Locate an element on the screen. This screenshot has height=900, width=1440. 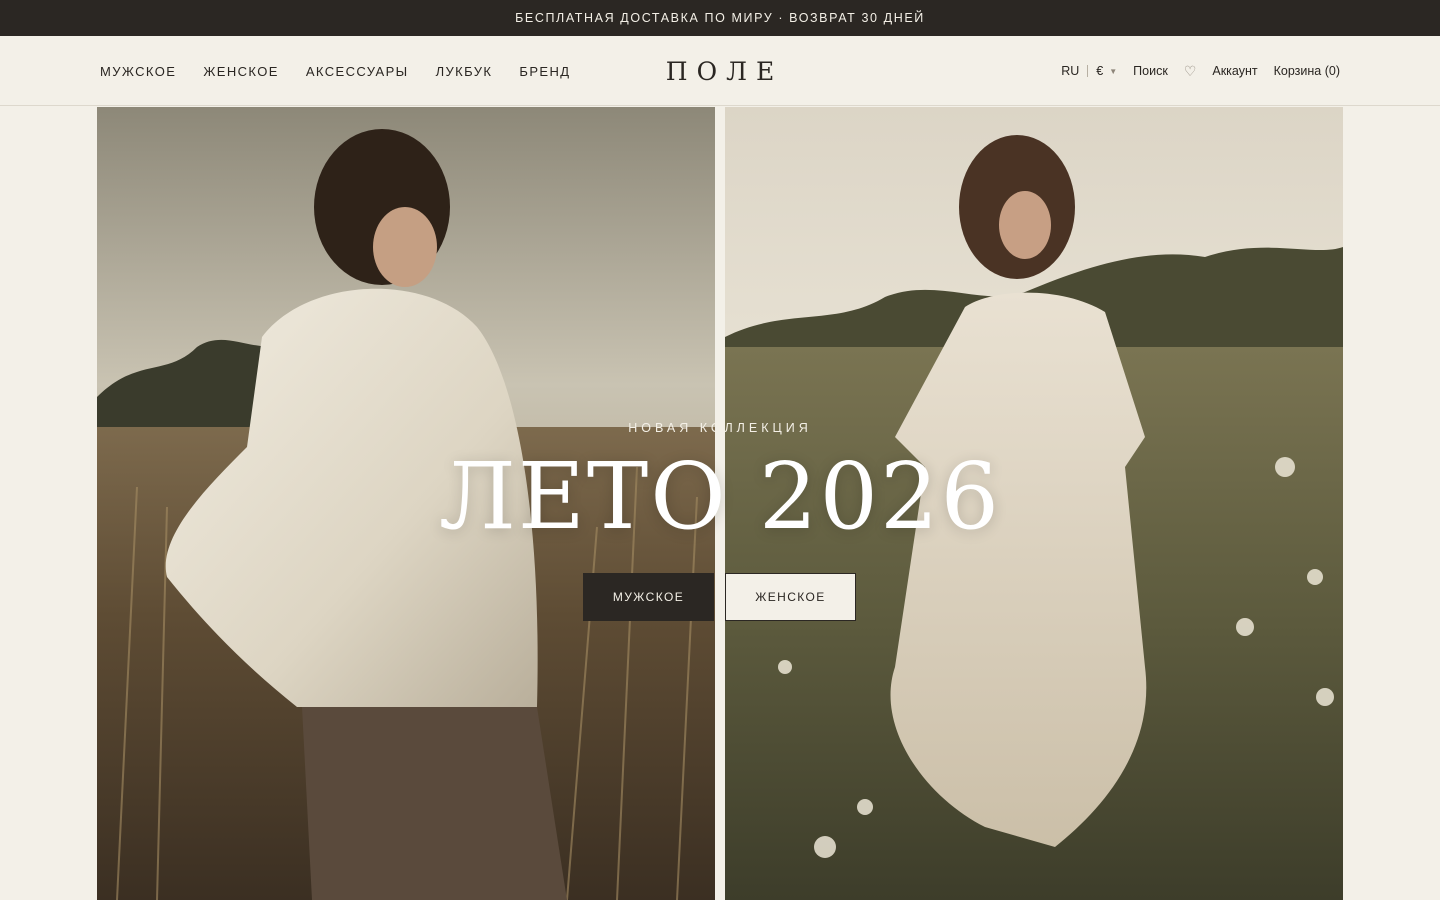
language-selector: RU is located at coordinates (1070, 71).